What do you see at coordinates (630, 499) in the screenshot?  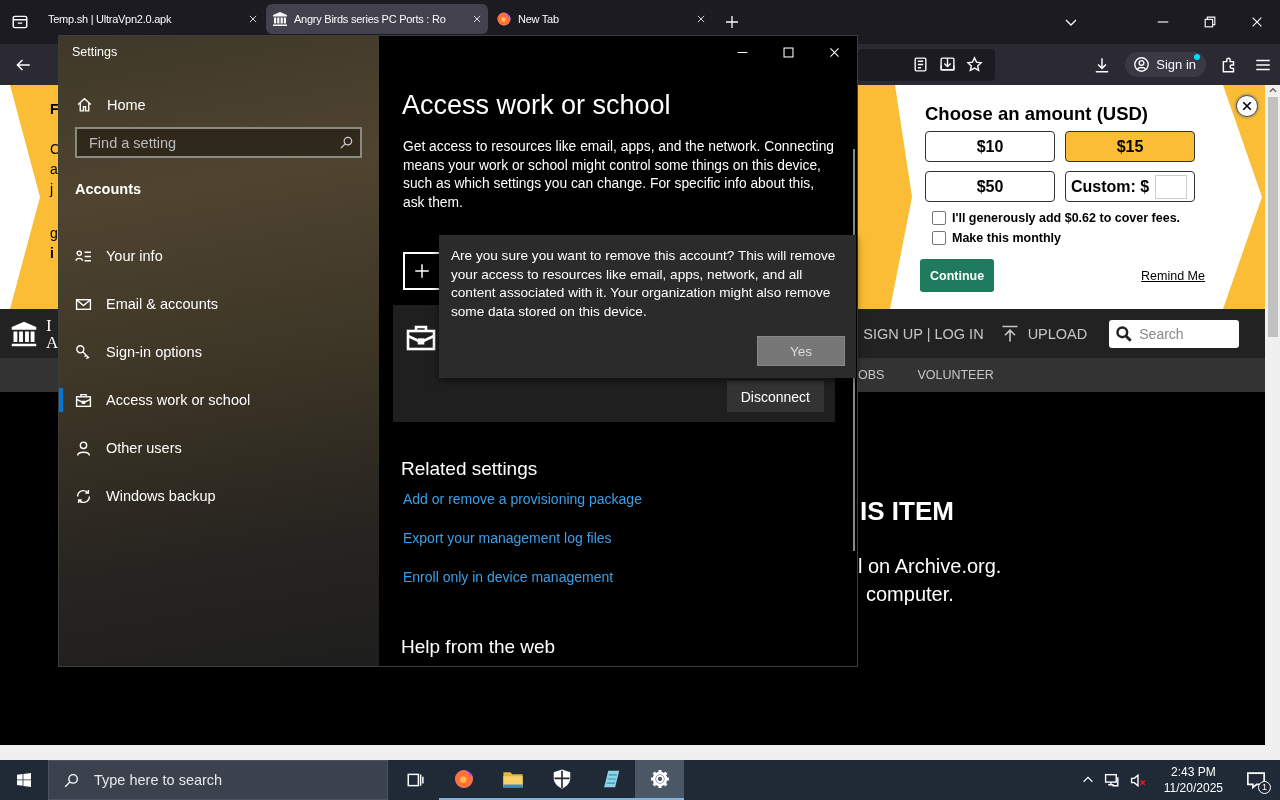 I see `settings-link: Add or remove a provisioning package` at bounding box center [630, 499].